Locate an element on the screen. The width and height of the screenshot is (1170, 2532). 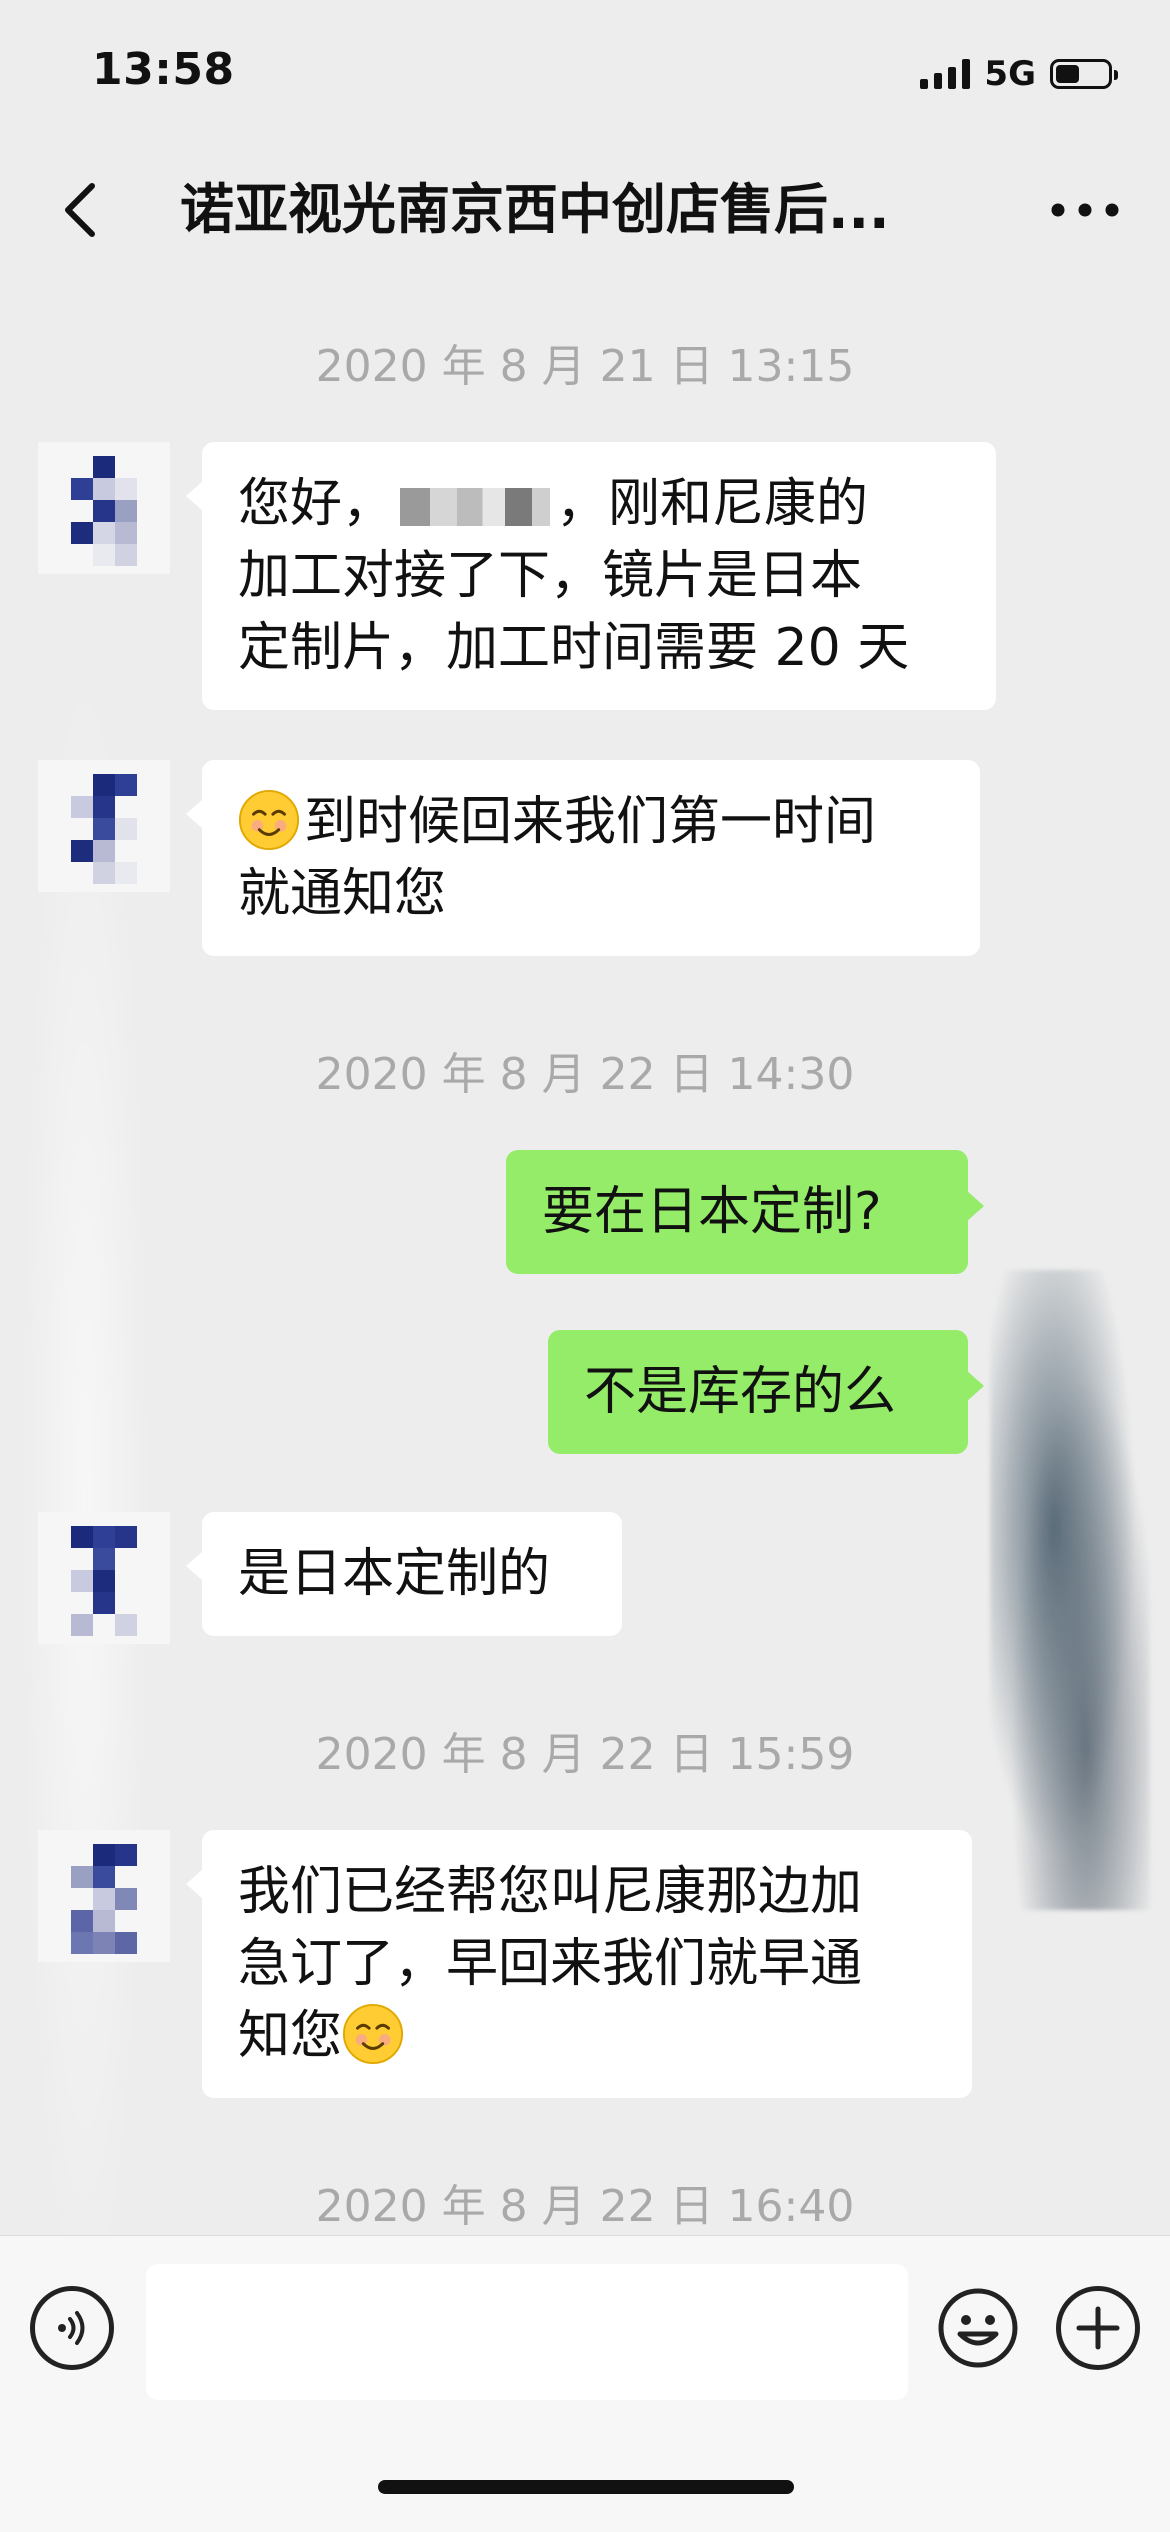
emoji-button is located at coordinates (978, 2328).